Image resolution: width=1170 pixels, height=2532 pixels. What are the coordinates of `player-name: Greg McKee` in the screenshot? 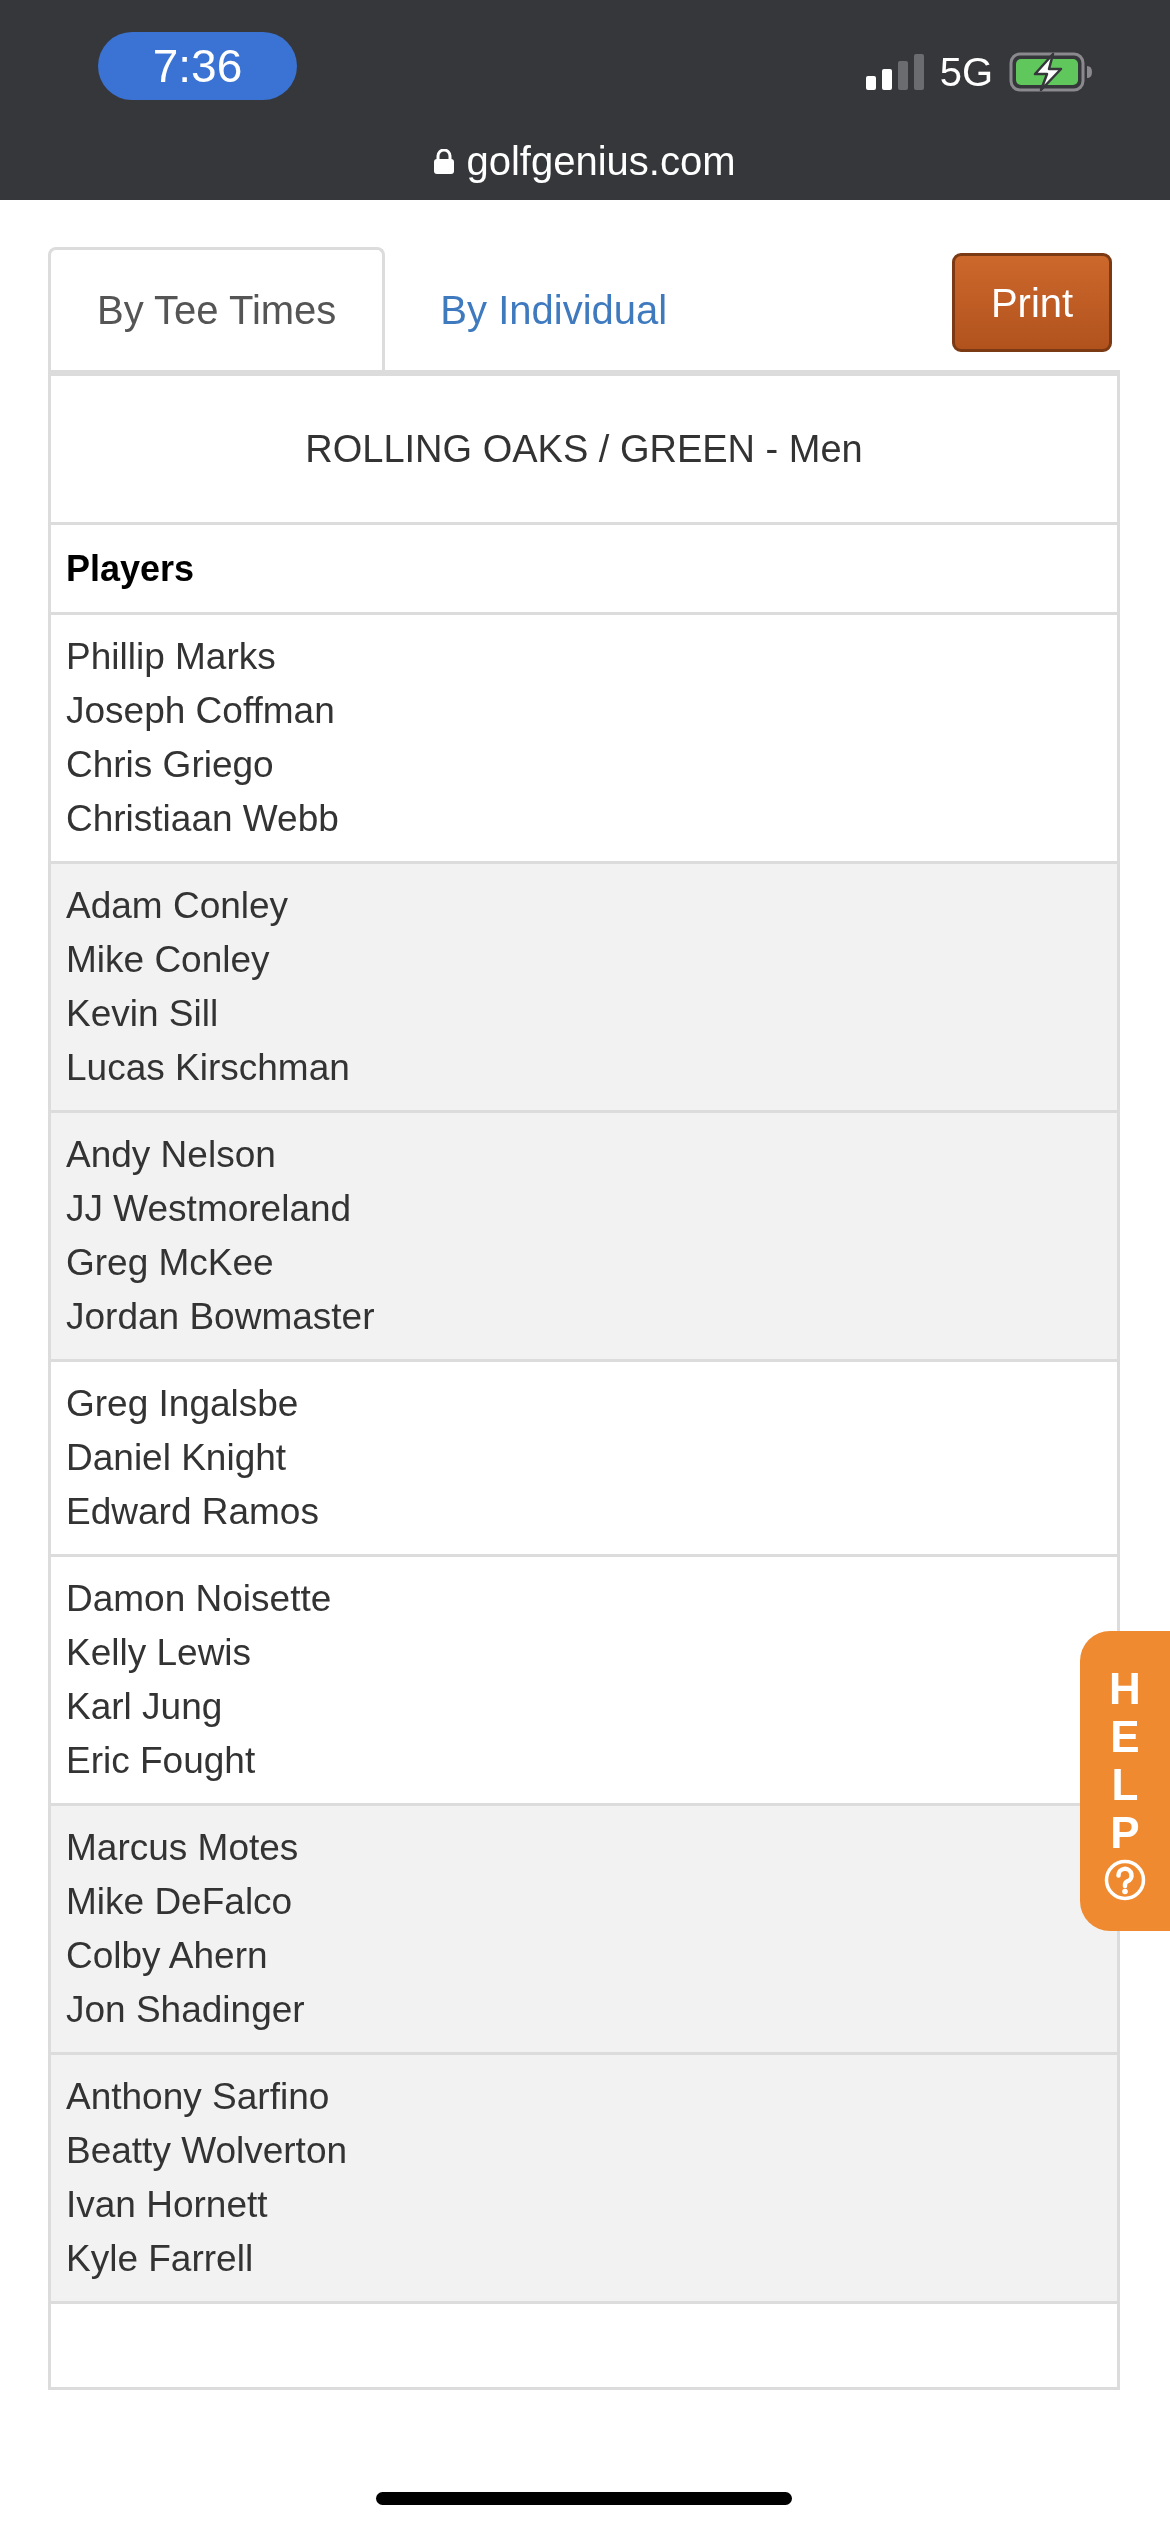 It's located at (170, 1263).